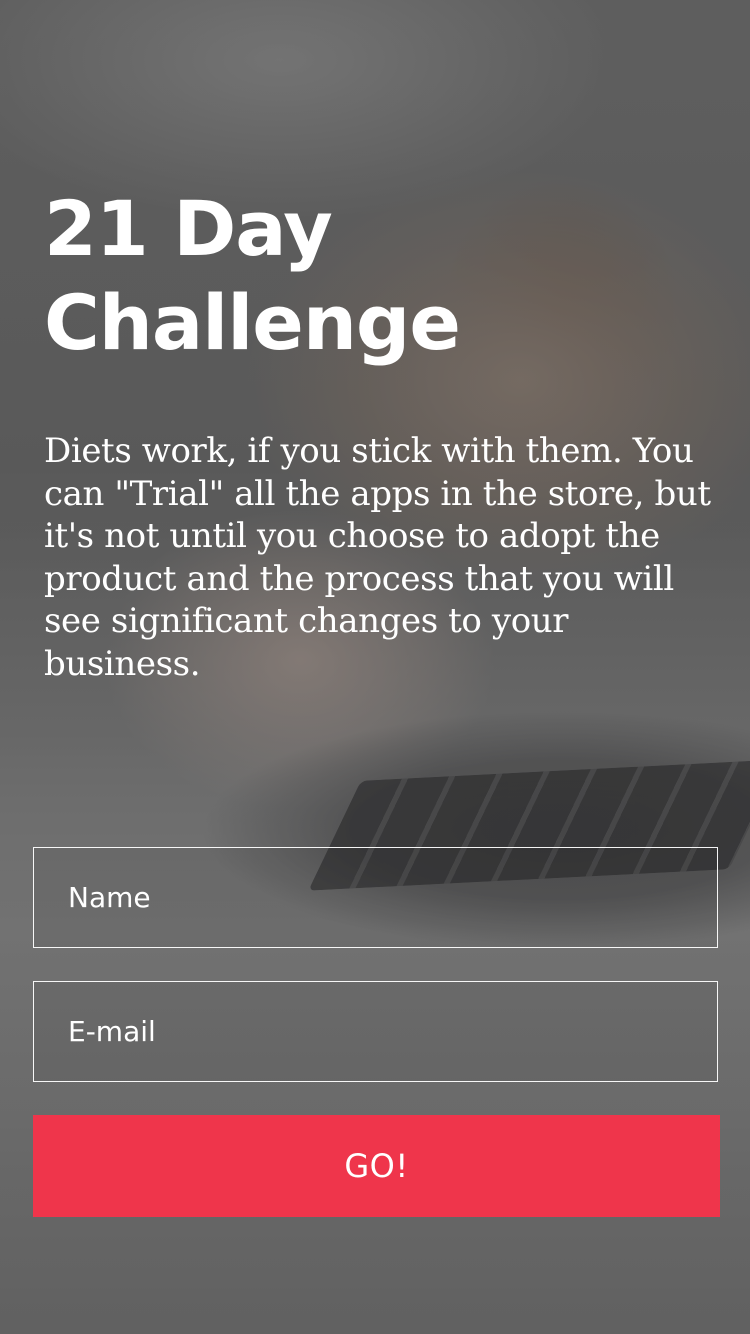 The image size is (750, 1334). I want to click on title-line-2: Challenge, so click(252, 322).